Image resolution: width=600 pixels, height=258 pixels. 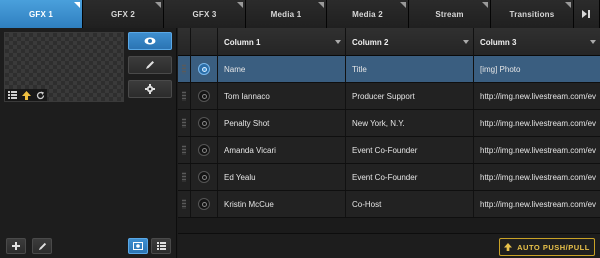 I want to click on table-cell-column-1: Tom Iannaco, so click(x=282, y=96).